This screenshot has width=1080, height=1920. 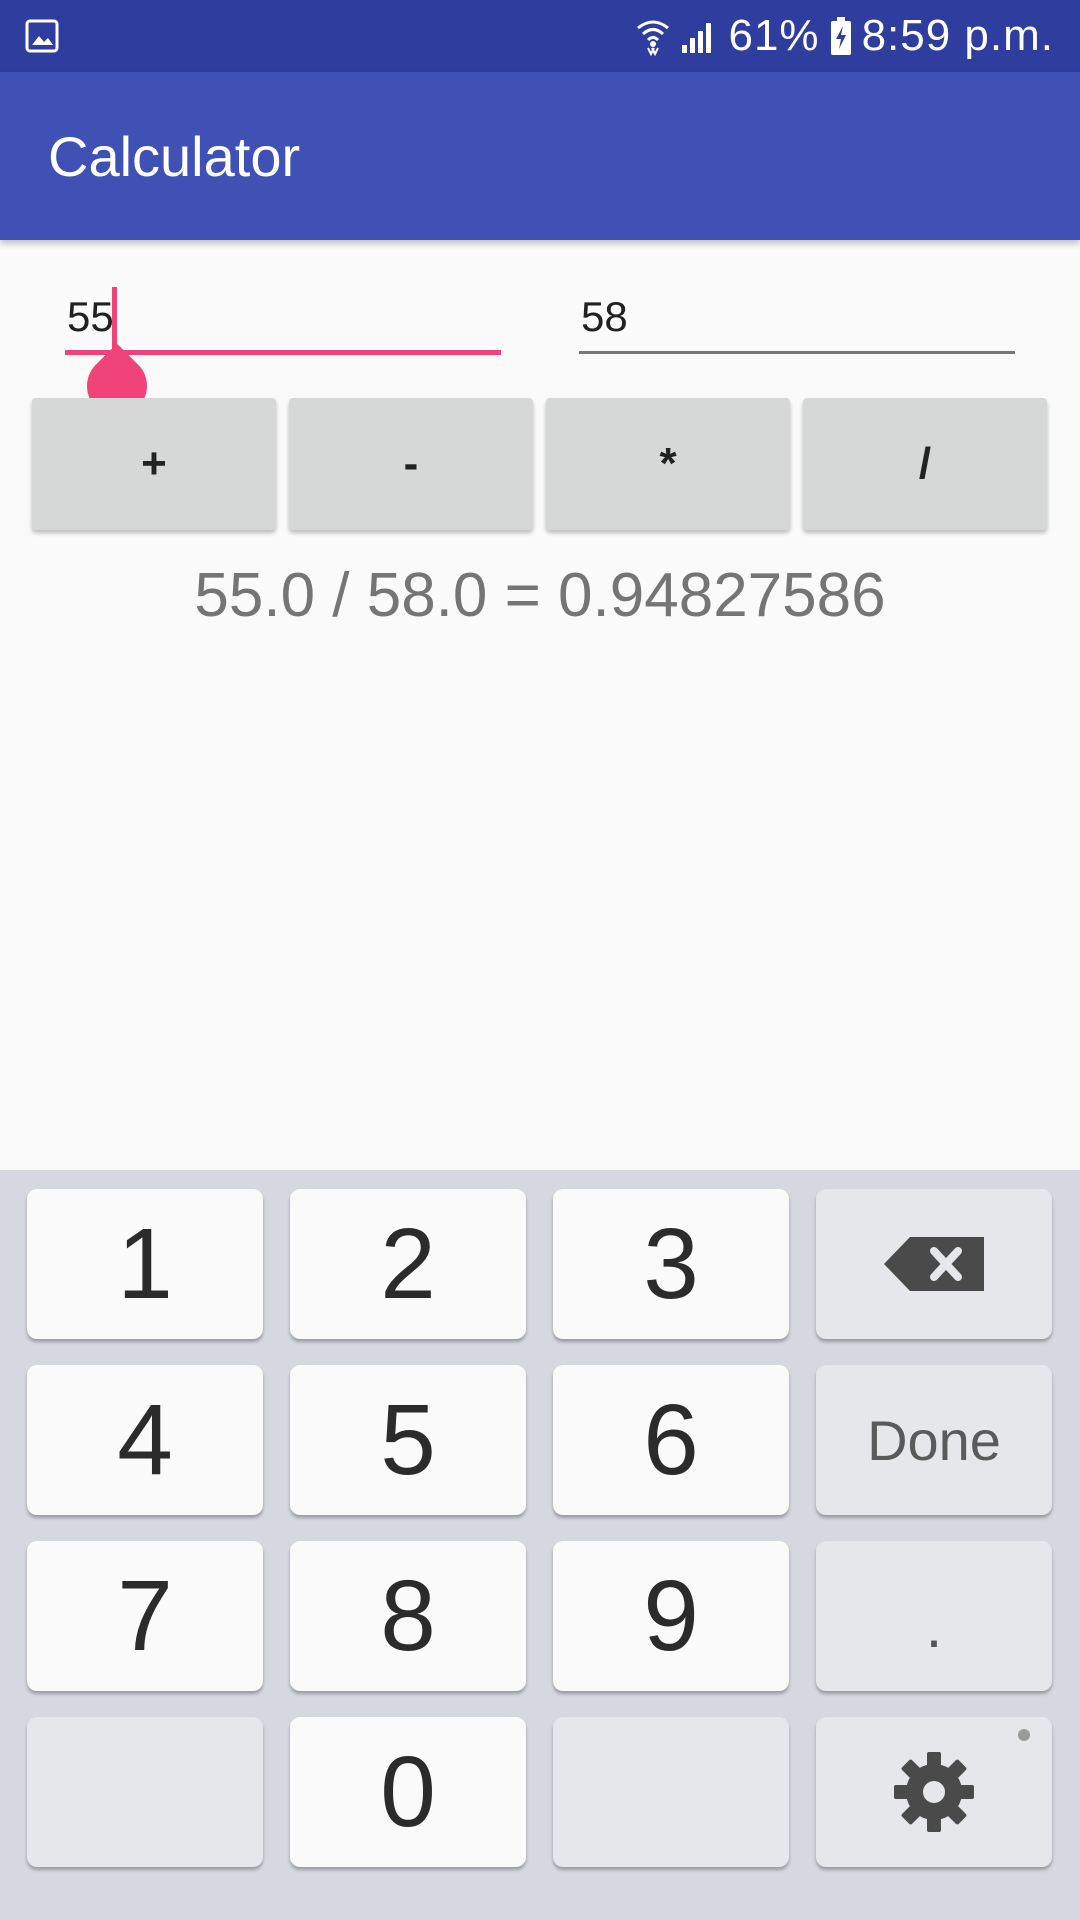 What do you see at coordinates (668, 464) in the screenshot?
I see `multiply-button: *` at bounding box center [668, 464].